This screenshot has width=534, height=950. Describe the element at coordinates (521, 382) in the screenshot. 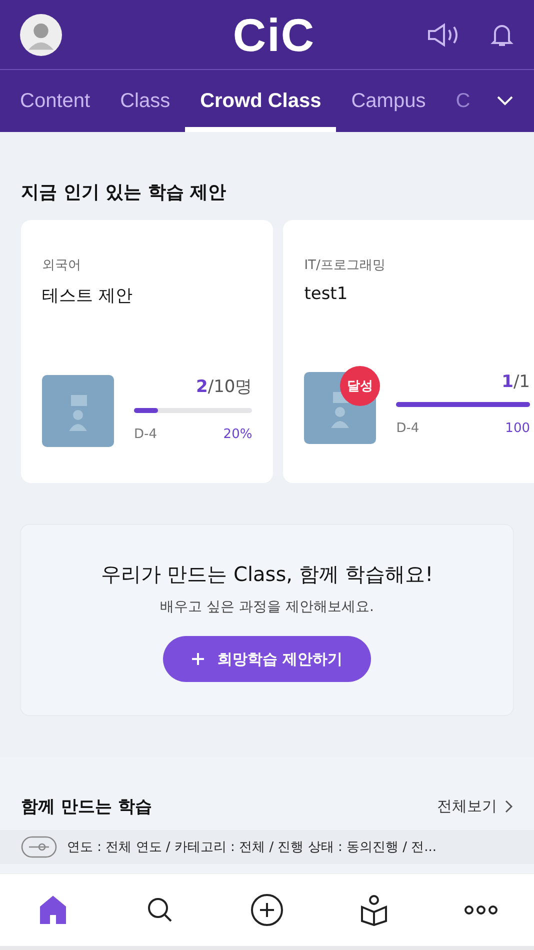

I see `total-count: /1` at that location.